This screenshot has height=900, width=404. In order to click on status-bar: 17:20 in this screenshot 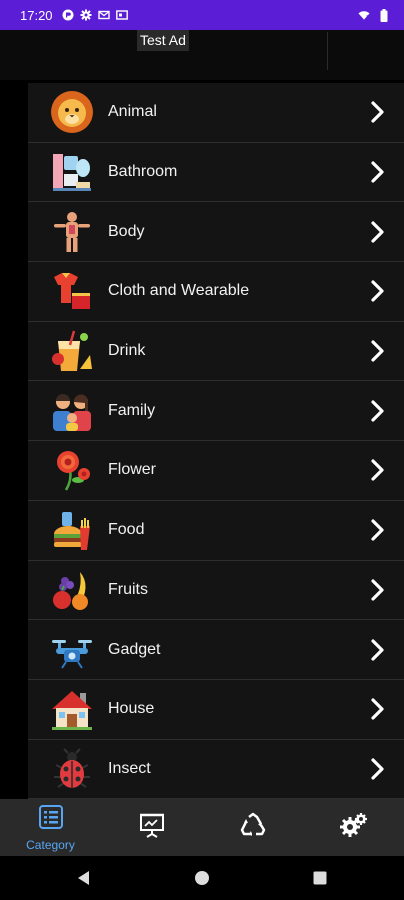, I will do `click(202, 15)`.